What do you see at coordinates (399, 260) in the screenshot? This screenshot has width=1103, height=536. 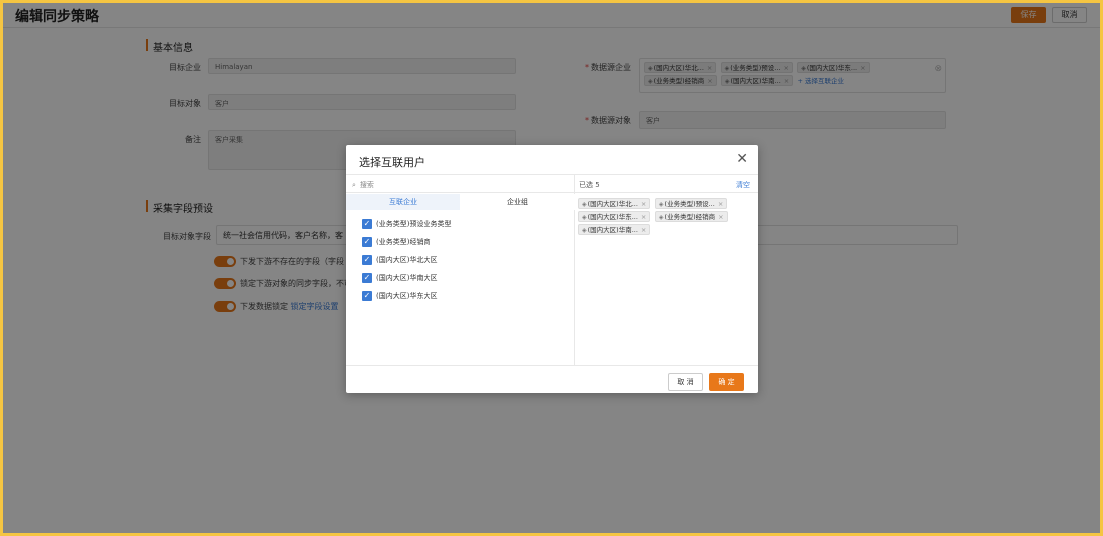 I see `list-item: ✓ (国内大区)华北大区` at bounding box center [399, 260].